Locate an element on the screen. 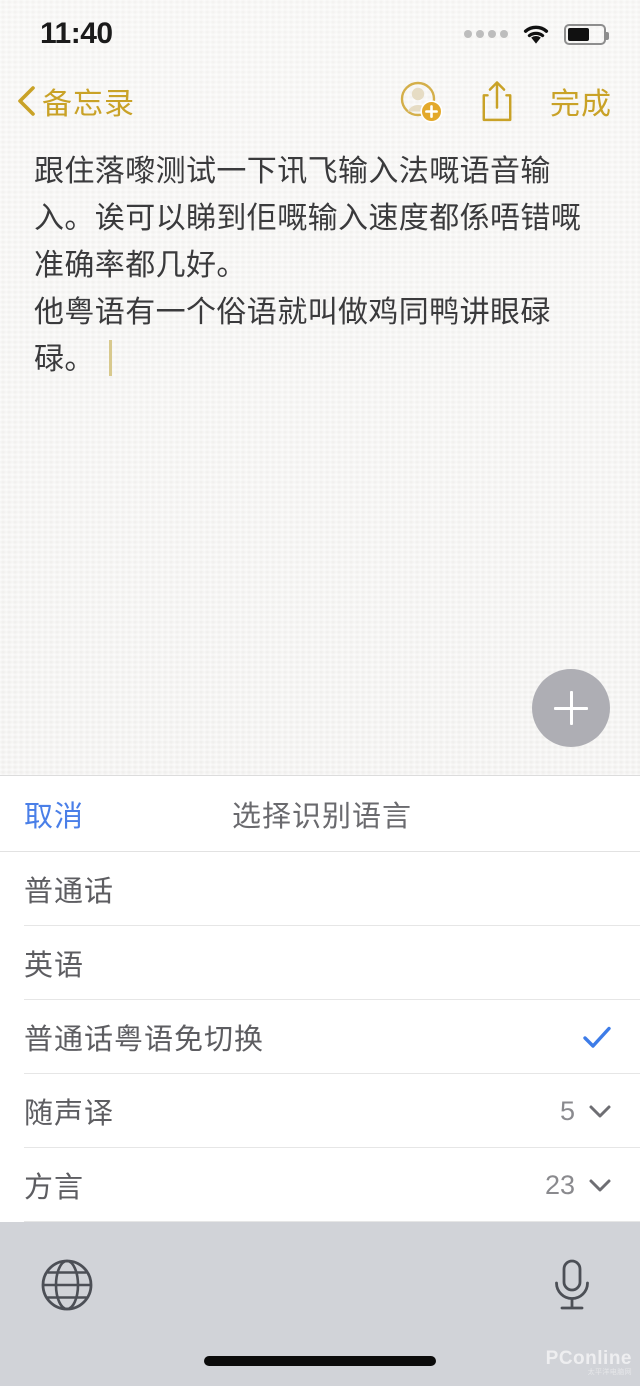  sheet-title: 选择识别语言 is located at coordinates (322, 816).